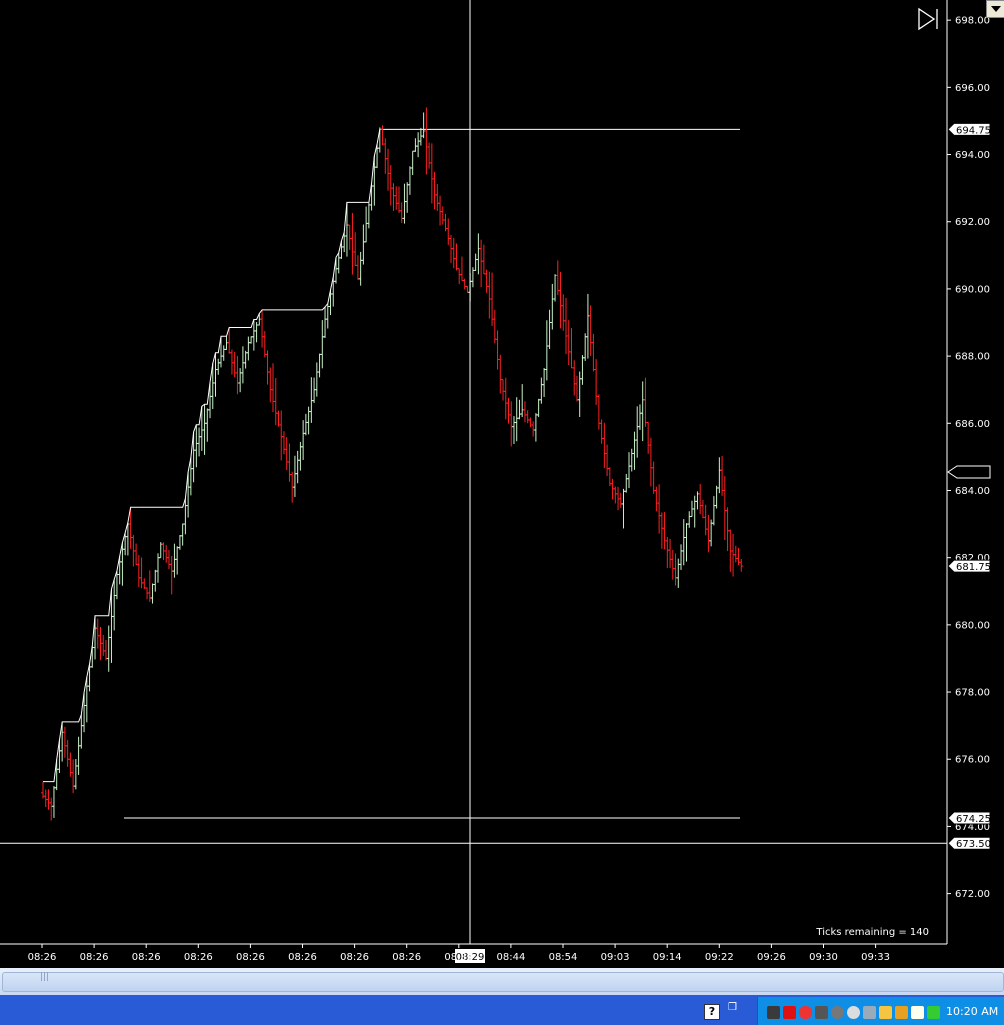  What do you see at coordinates (771, 957) in the screenshot?
I see `x-tick-label: 09:26` at bounding box center [771, 957].